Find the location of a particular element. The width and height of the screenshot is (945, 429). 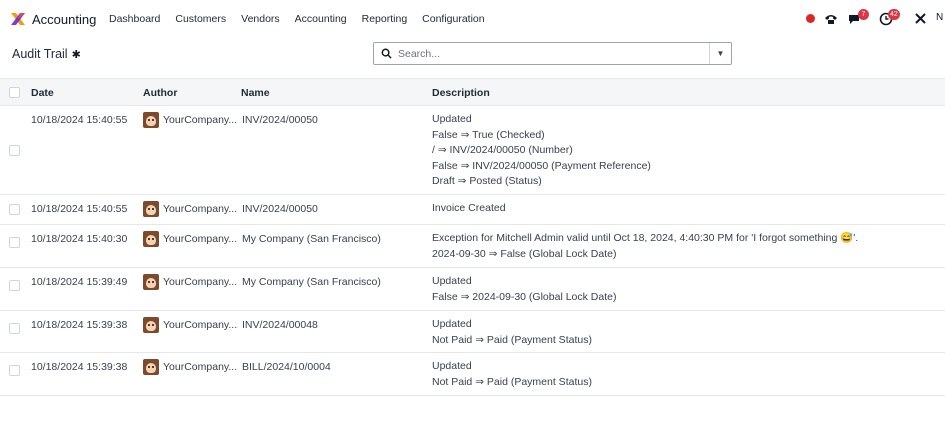

cell-name: INV/2024/00048 is located at coordinates (280, 325).